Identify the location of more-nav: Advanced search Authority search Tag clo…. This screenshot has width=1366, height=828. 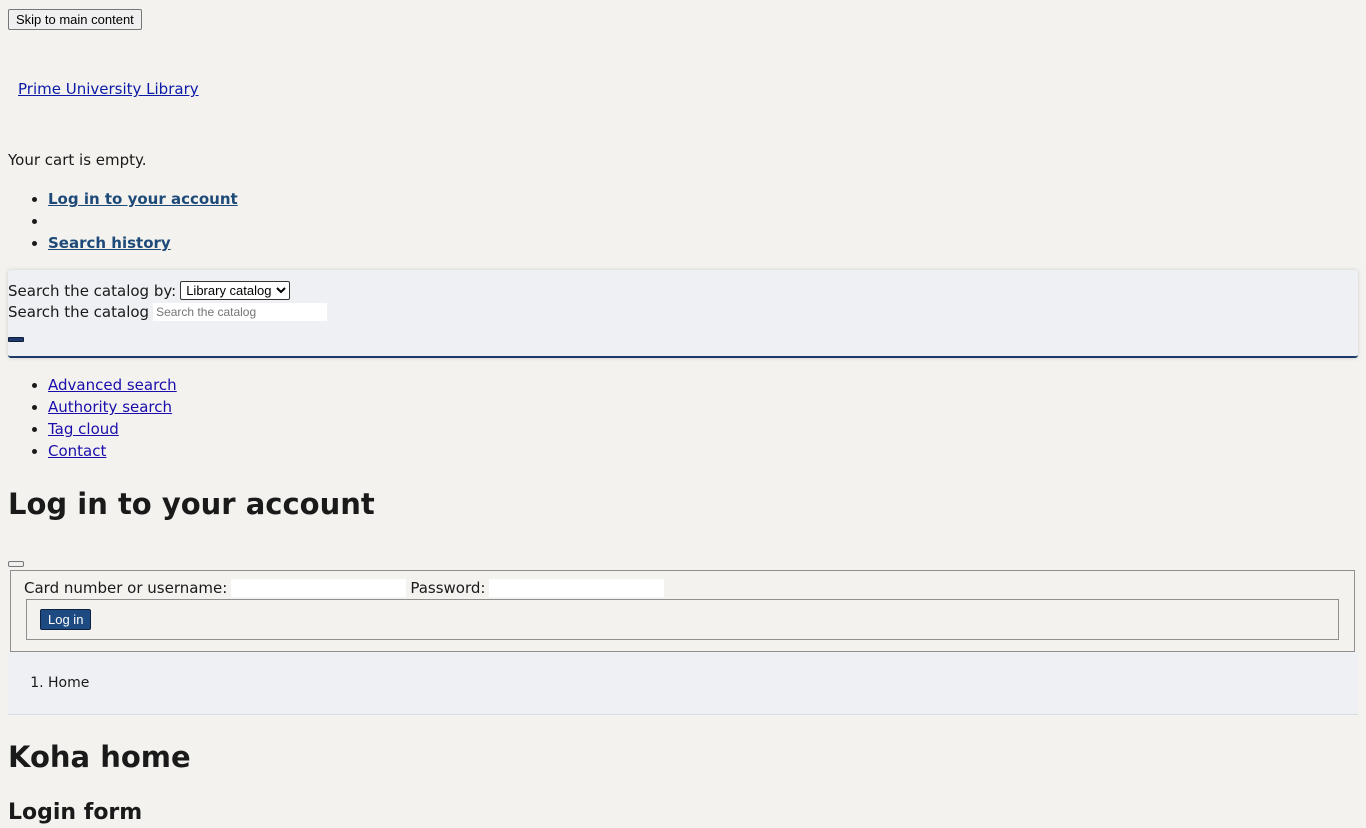
(92, 418).